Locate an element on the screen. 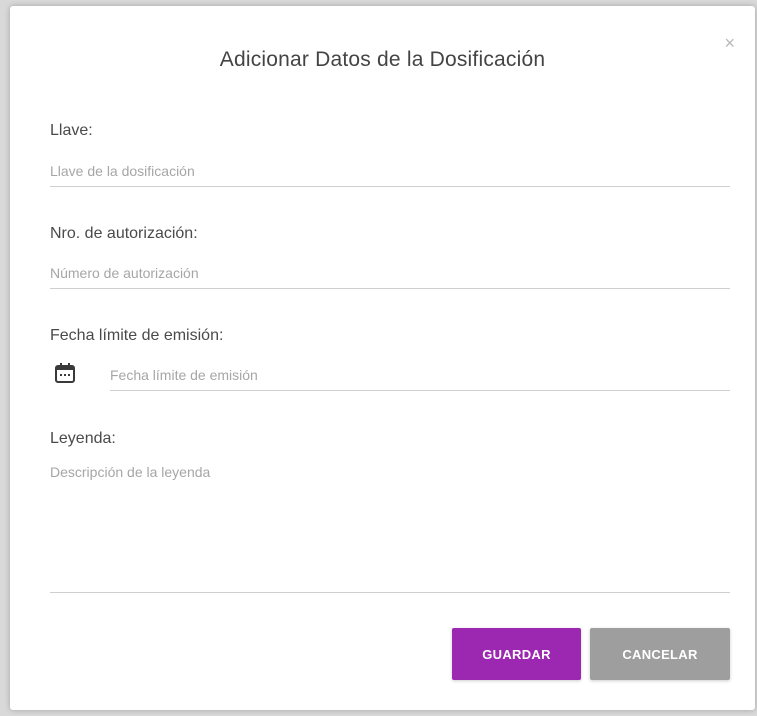 Image resolution: width=757 pixels, height=716 pixels. save-button: GUARDAR is located at coordinates (516, 654).